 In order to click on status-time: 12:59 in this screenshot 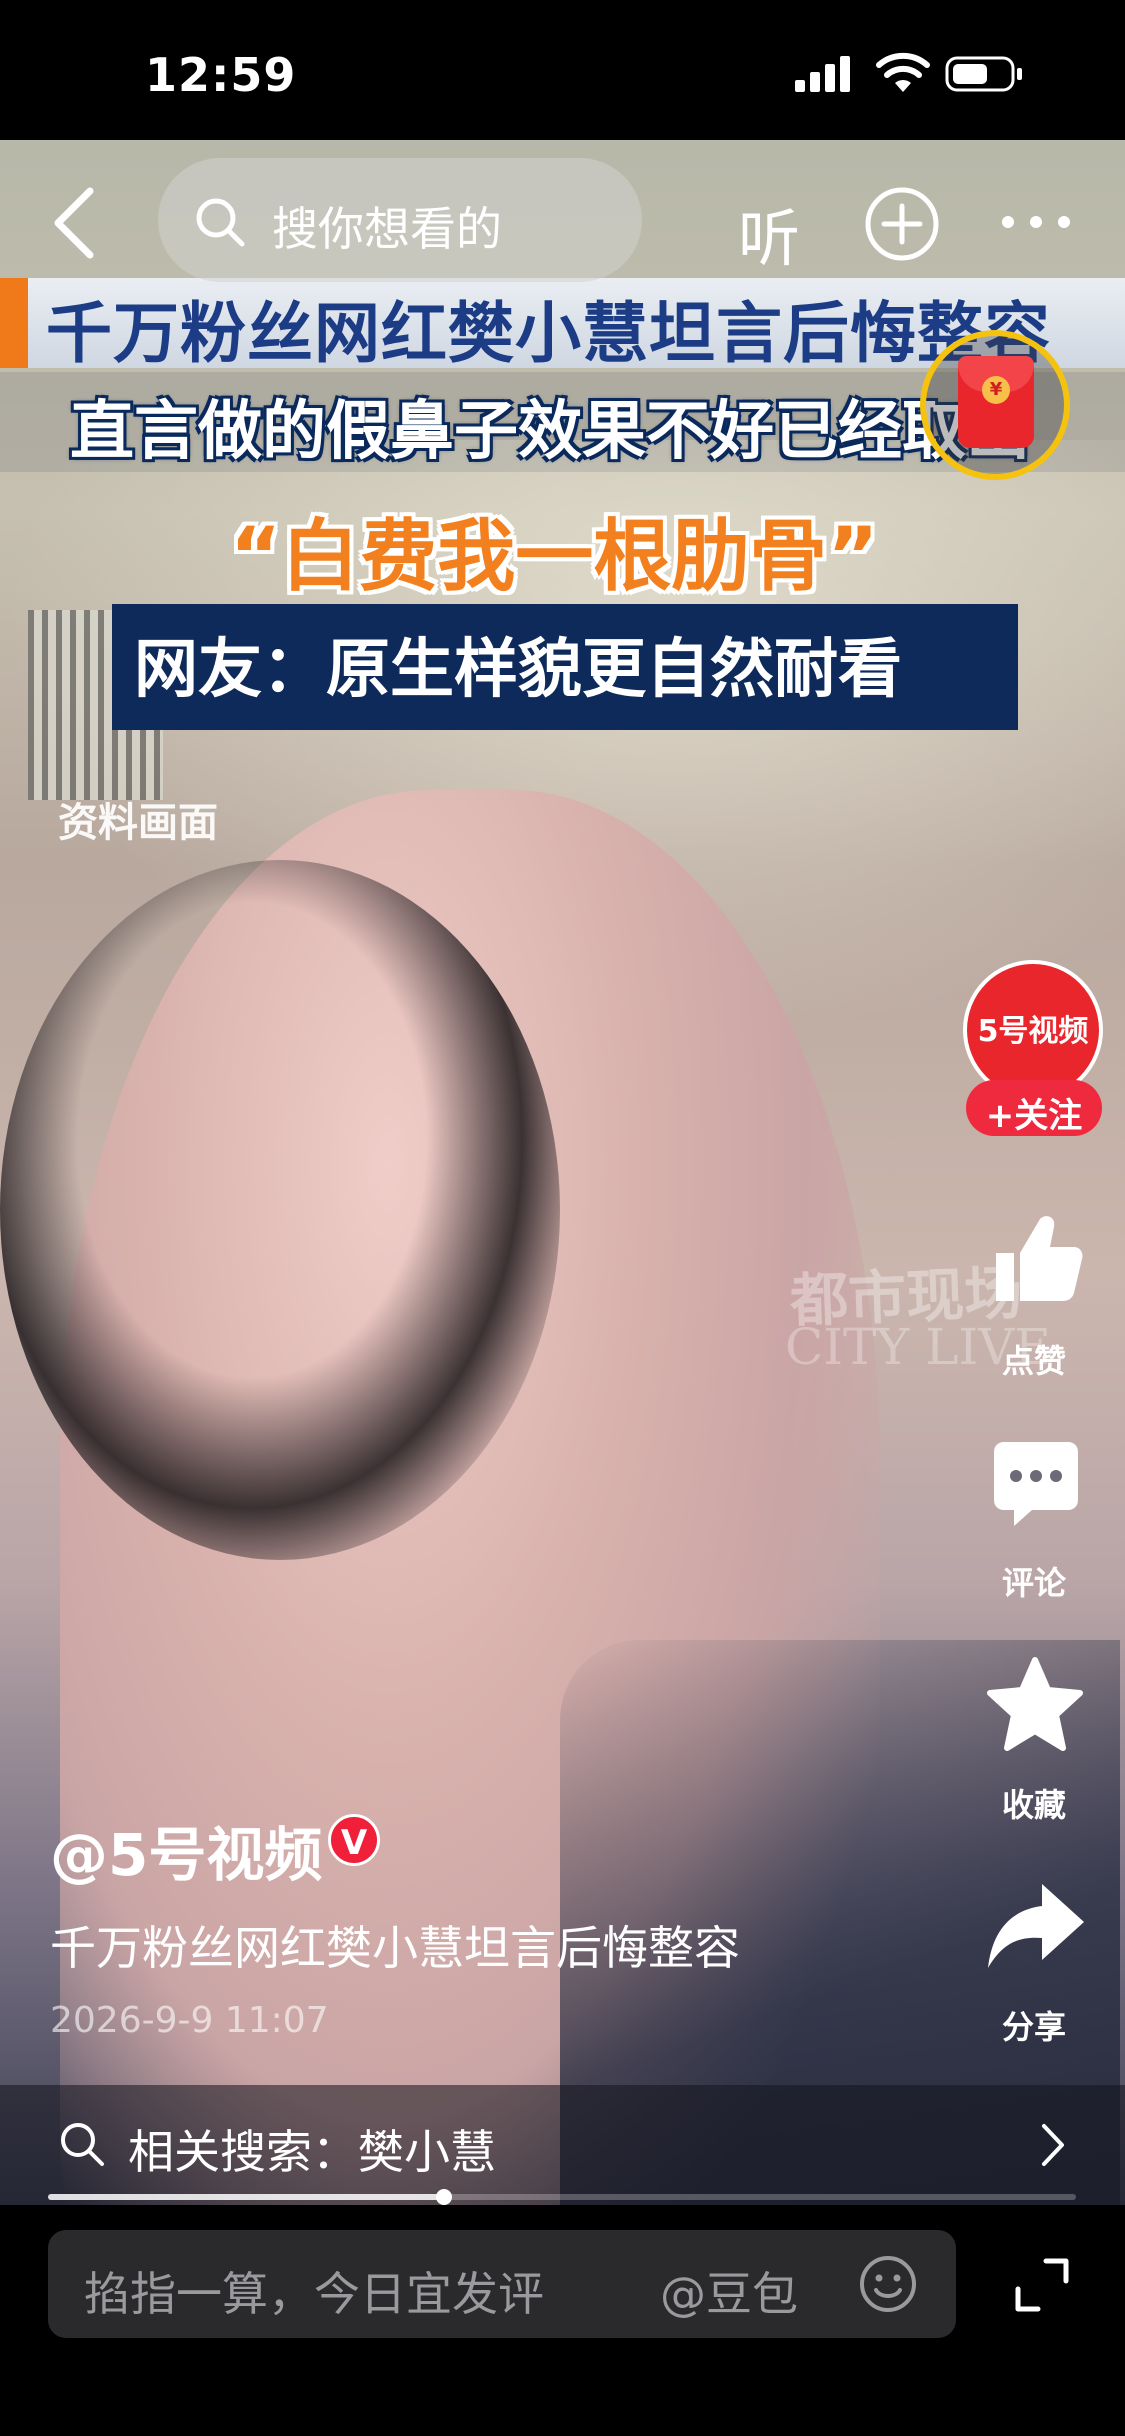, I will do `click(221, 75)`.